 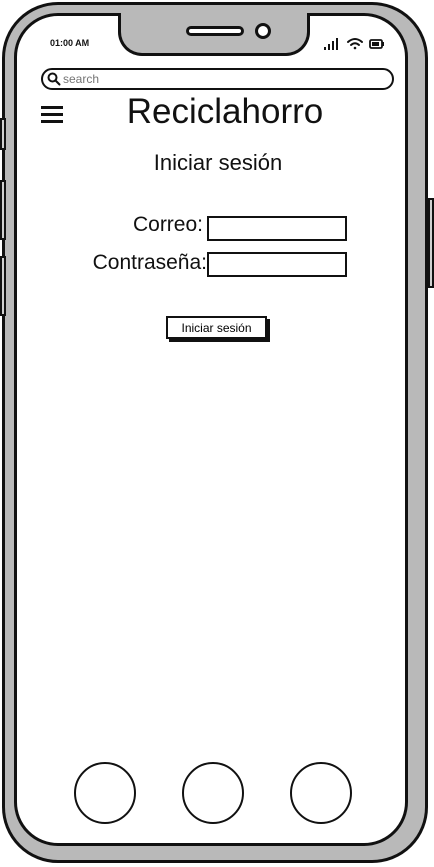 I want to click on hamburger-menu-icon, so click(x=53, y=114).